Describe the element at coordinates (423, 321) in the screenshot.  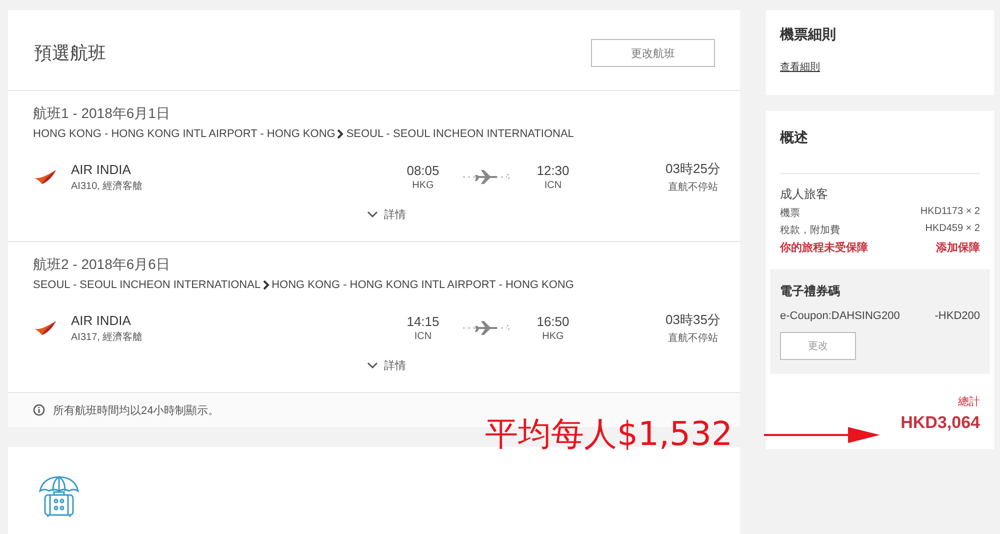
I see `depart-time: 14:15` at that location.